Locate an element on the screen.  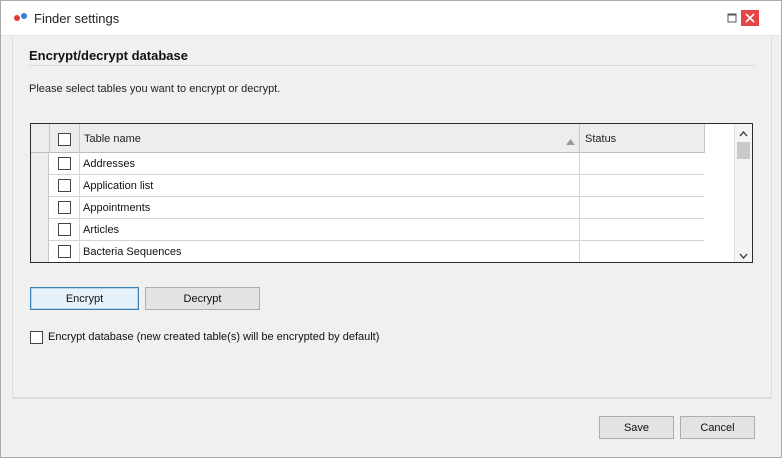
column-header-table-name: Table name is located at coordinates (112, 139).